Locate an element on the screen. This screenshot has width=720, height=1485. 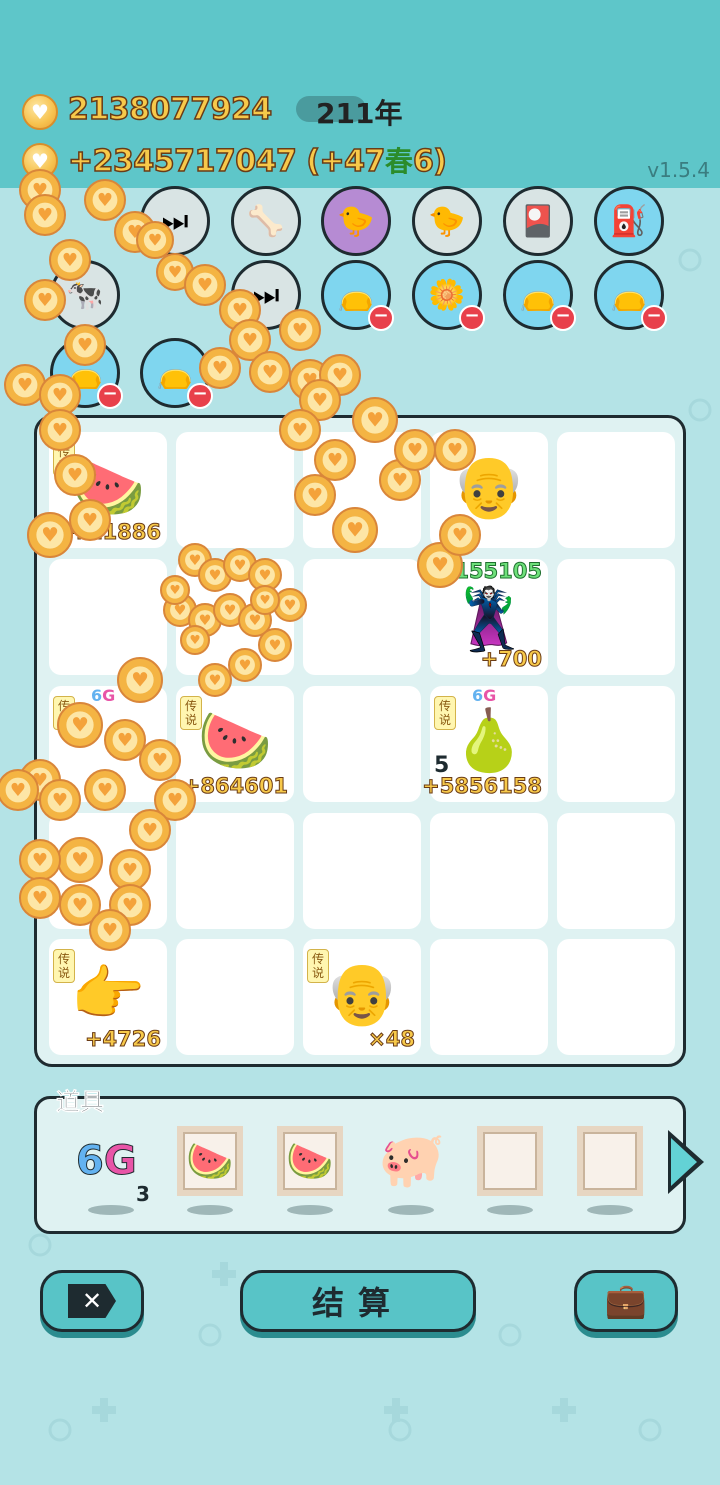
board-cell: 传说 👉 +4726 is located at coordinates (108, 997).